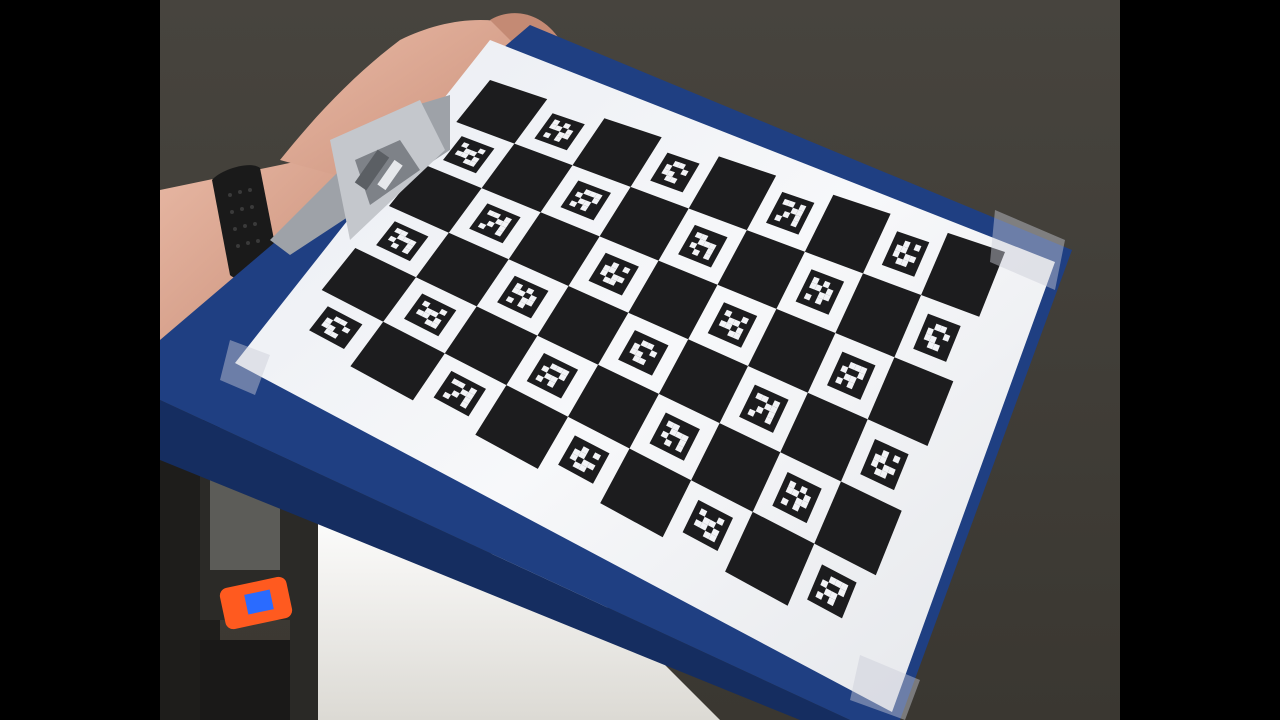 This screenshot has width=1280, height=720. Describe the element at coordinates (1200, 360) in the screenshot. I see `right-letterbox` at that location.